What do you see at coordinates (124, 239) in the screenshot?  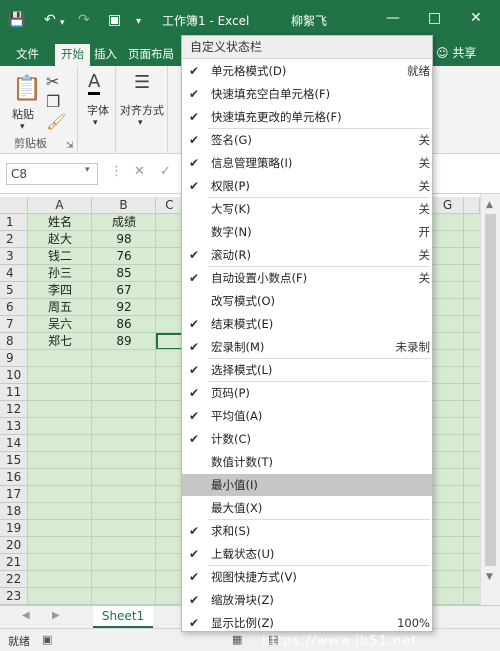 I see `cell: 98` at bounding box center [124, 239].